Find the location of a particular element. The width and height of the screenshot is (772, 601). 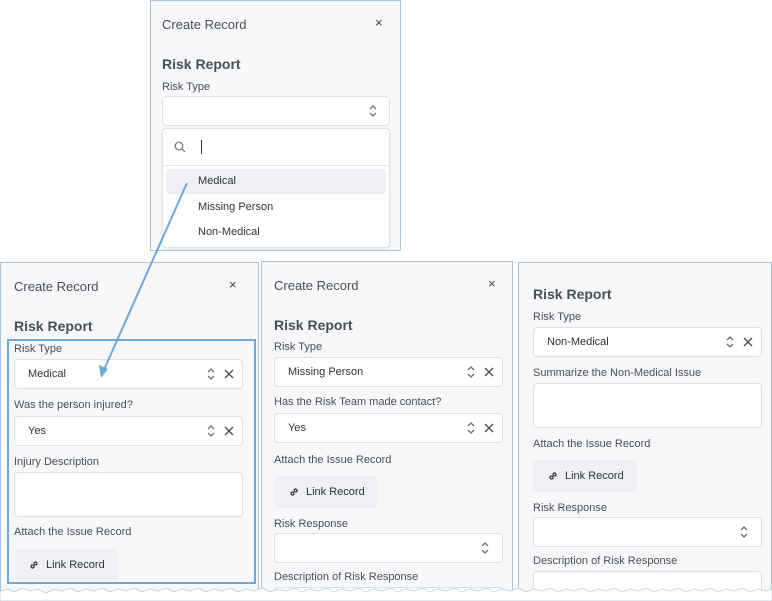

flow-arrow-head is located at coordinates (103, 371).